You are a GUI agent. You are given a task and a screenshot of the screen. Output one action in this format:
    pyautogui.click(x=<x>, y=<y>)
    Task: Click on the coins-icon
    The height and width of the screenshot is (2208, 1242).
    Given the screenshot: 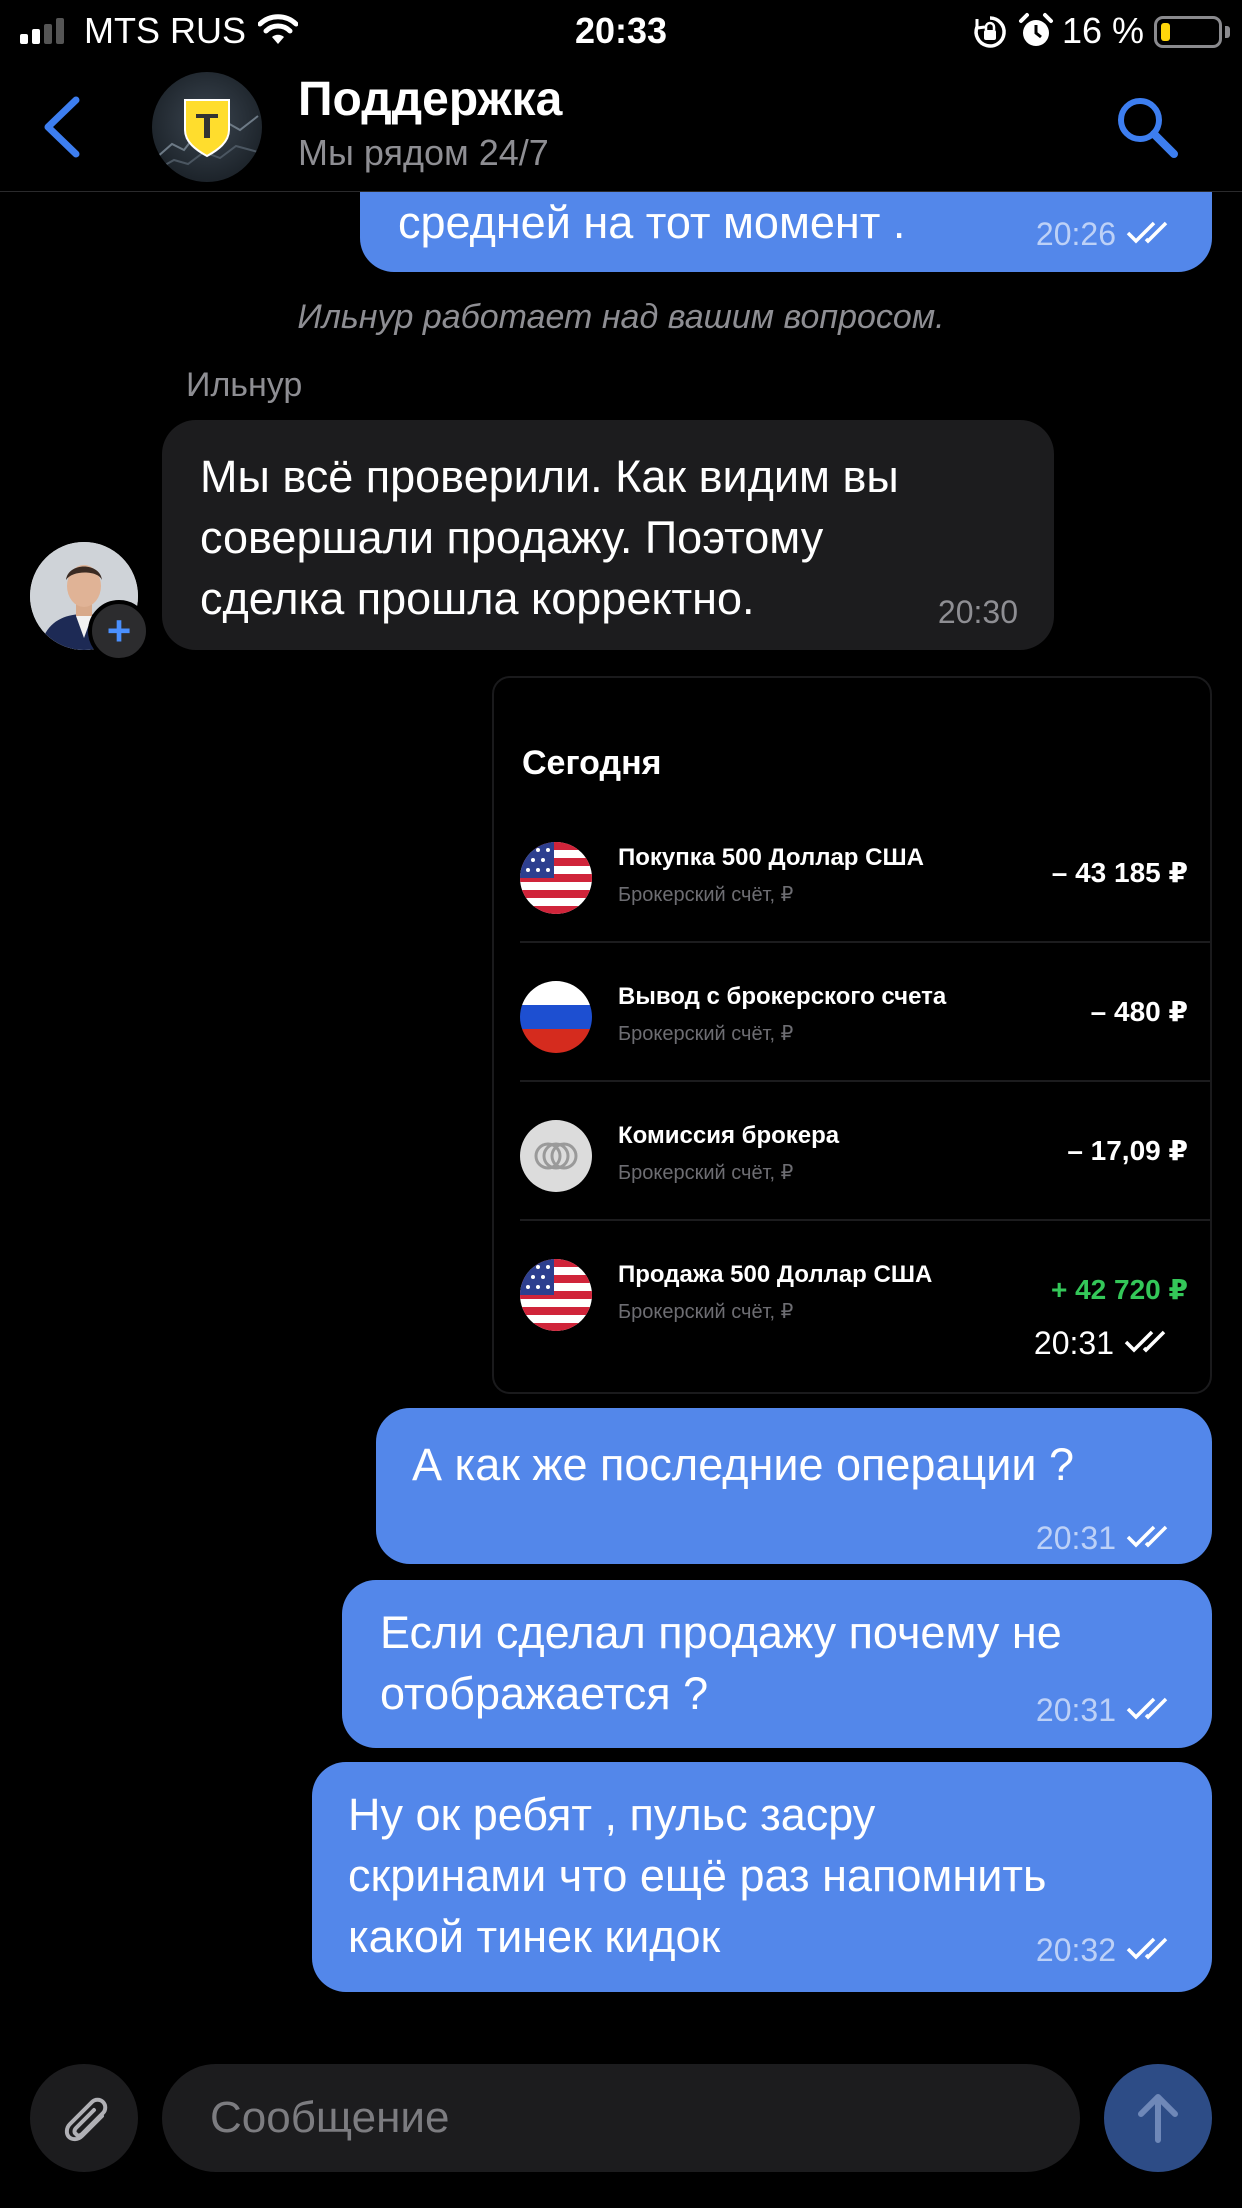 What is the action you would take?
    pyautogui.click(x=556, y=1156)
    